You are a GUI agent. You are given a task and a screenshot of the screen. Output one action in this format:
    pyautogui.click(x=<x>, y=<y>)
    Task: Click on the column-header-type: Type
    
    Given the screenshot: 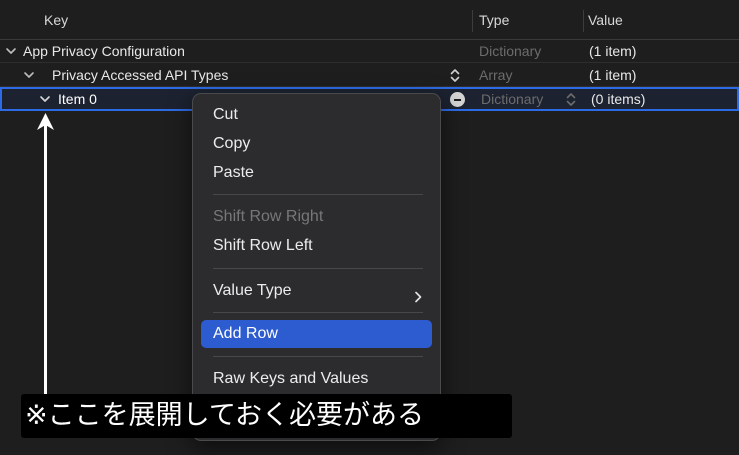 What is the action you would take?
    pyautogui.click(x=494, y=20)
    